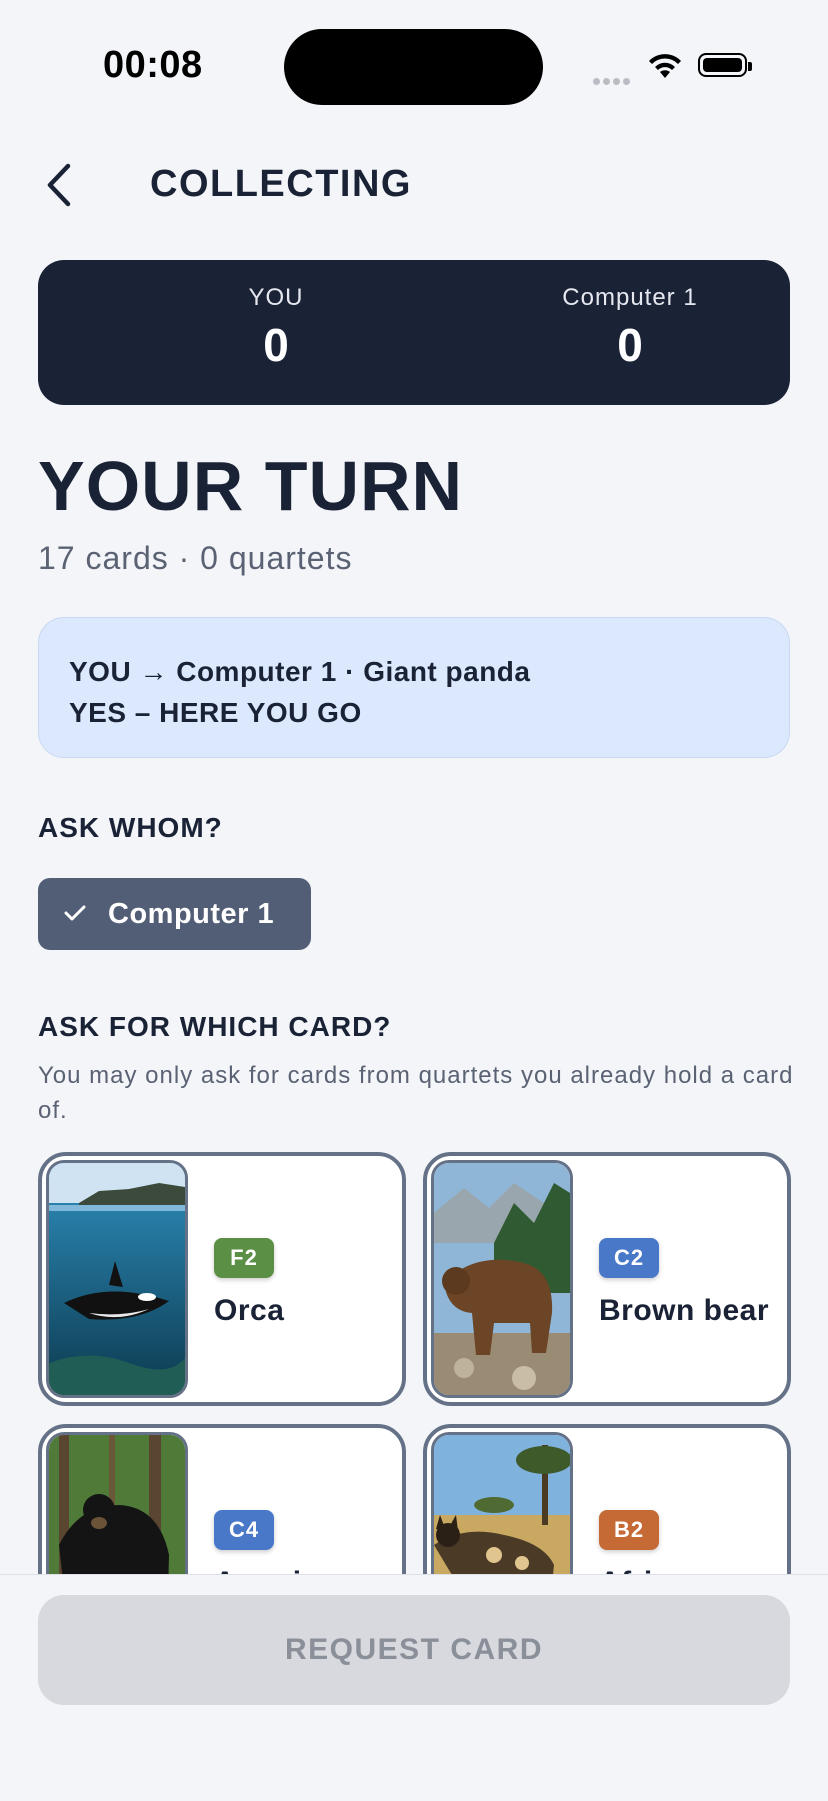  I want to click on dynamic-island, so click(413, 67).